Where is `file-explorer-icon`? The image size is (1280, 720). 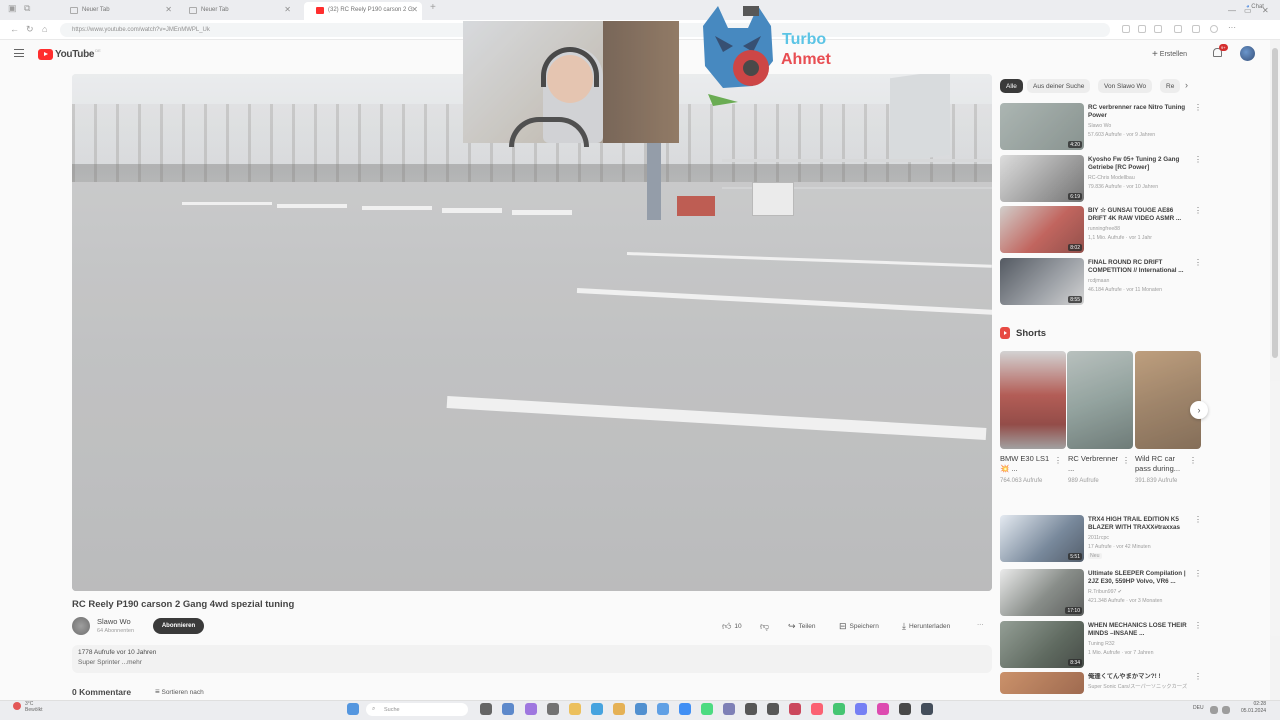 file-explorer-icon is located at coordinates (575, 709).